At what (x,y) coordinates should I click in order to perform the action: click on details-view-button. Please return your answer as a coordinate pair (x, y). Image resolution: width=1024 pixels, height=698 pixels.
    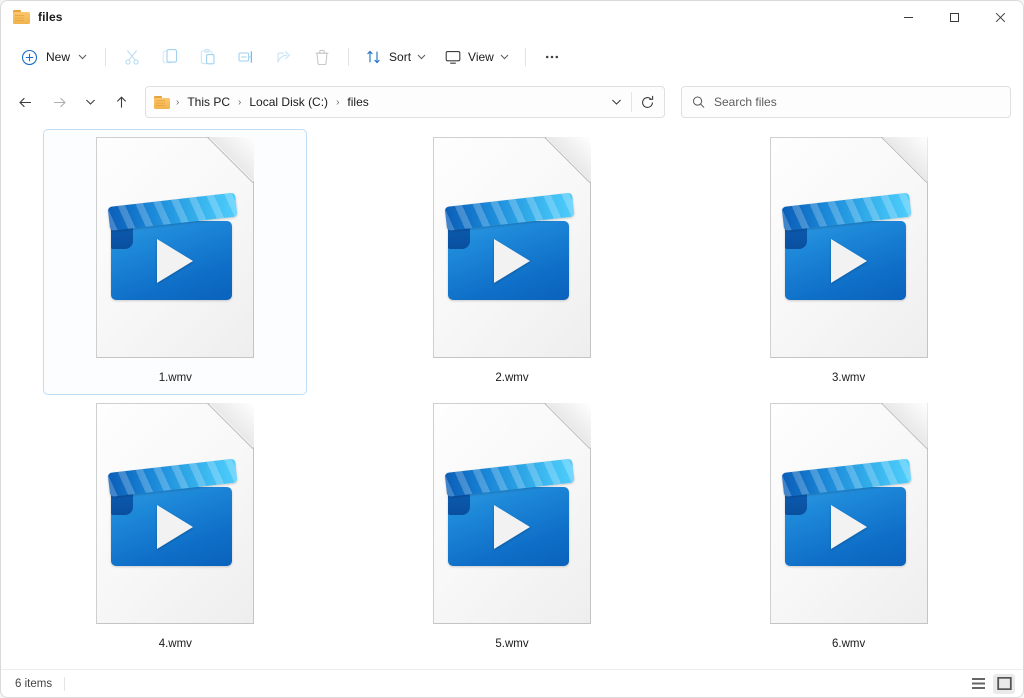
    Looking at the image, I should click on (978, 684).